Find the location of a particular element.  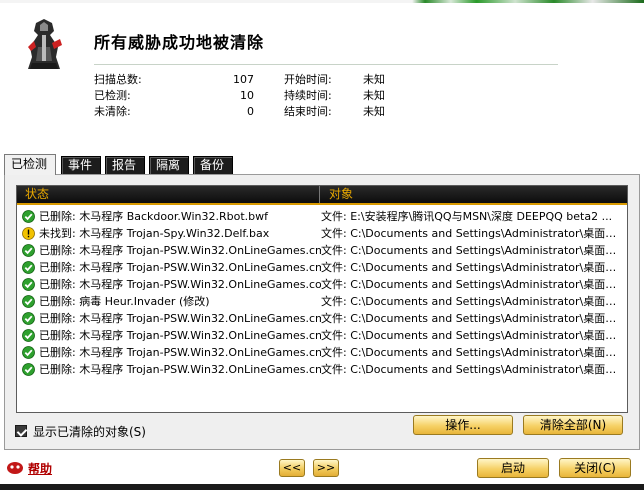

help-icon is located at coordinates (15, 468).